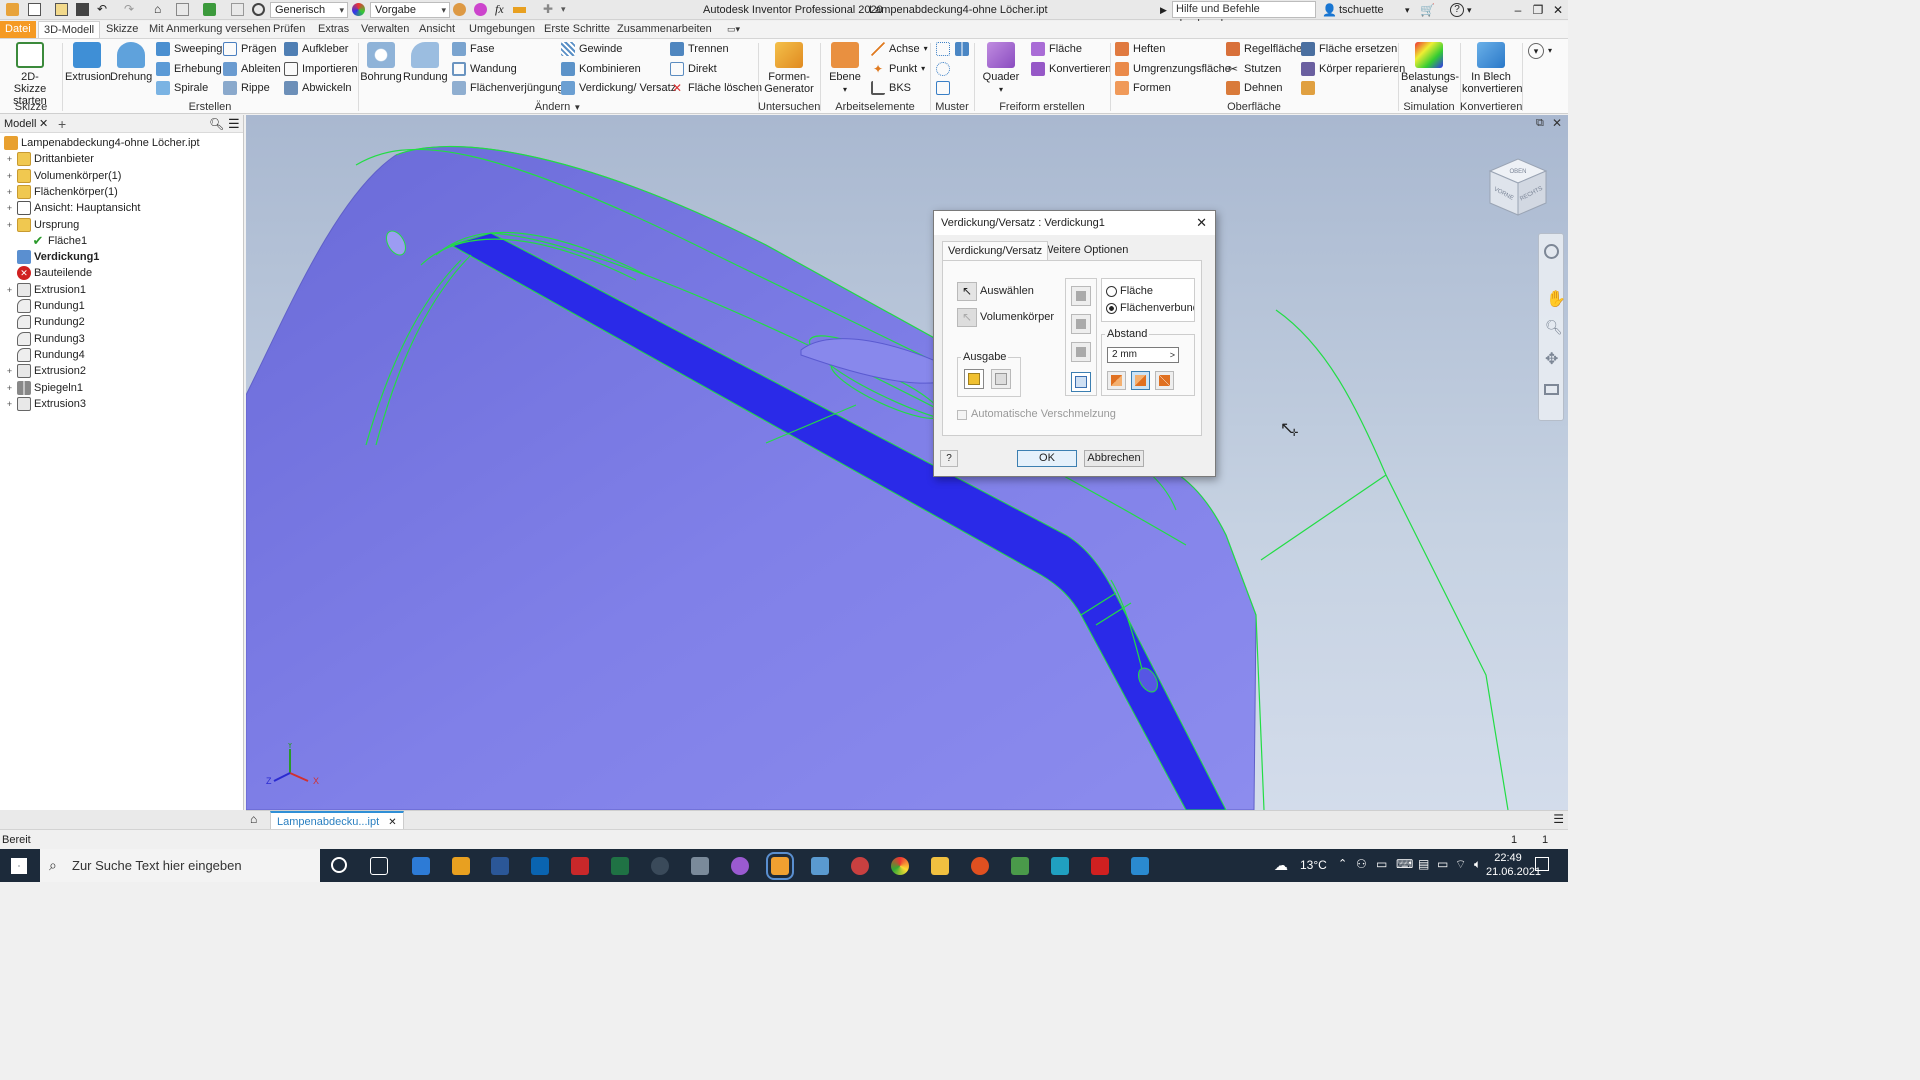  I want to click on tree-item: Lampenabdeckung4-ohne Löcher.ipt, so click(100, 143).